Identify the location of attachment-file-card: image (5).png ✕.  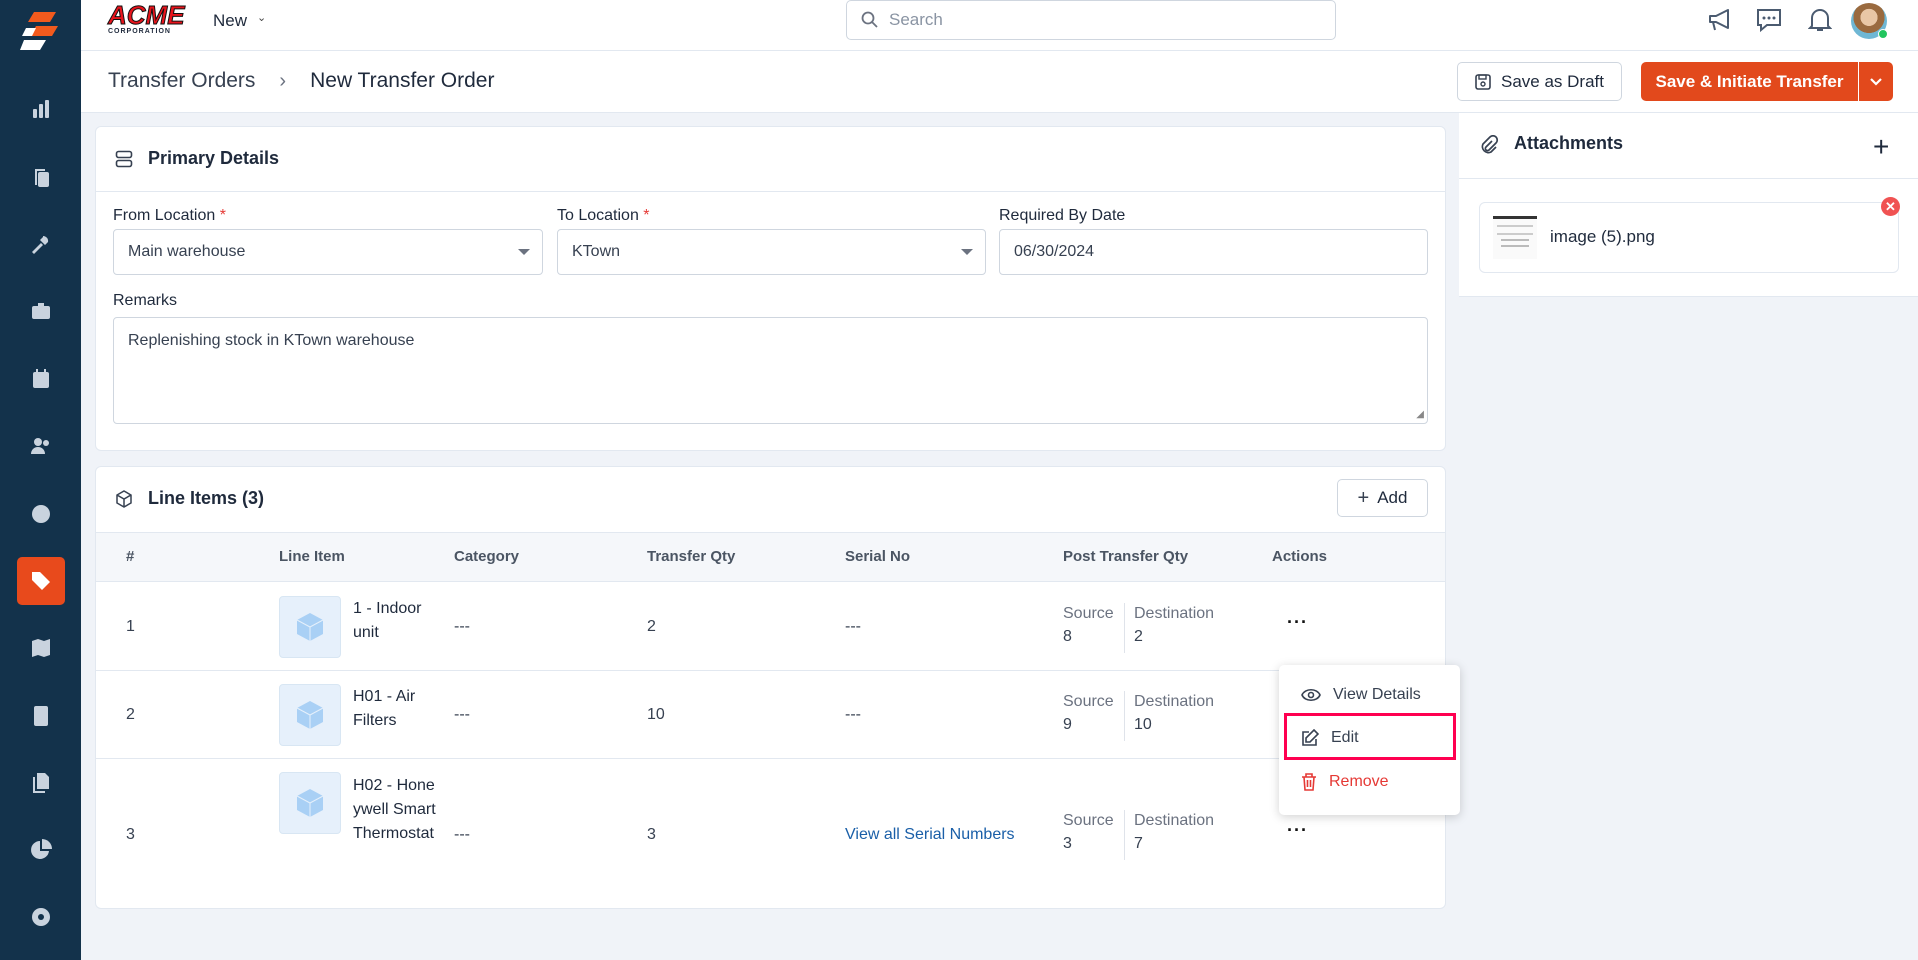
(1689, 235).